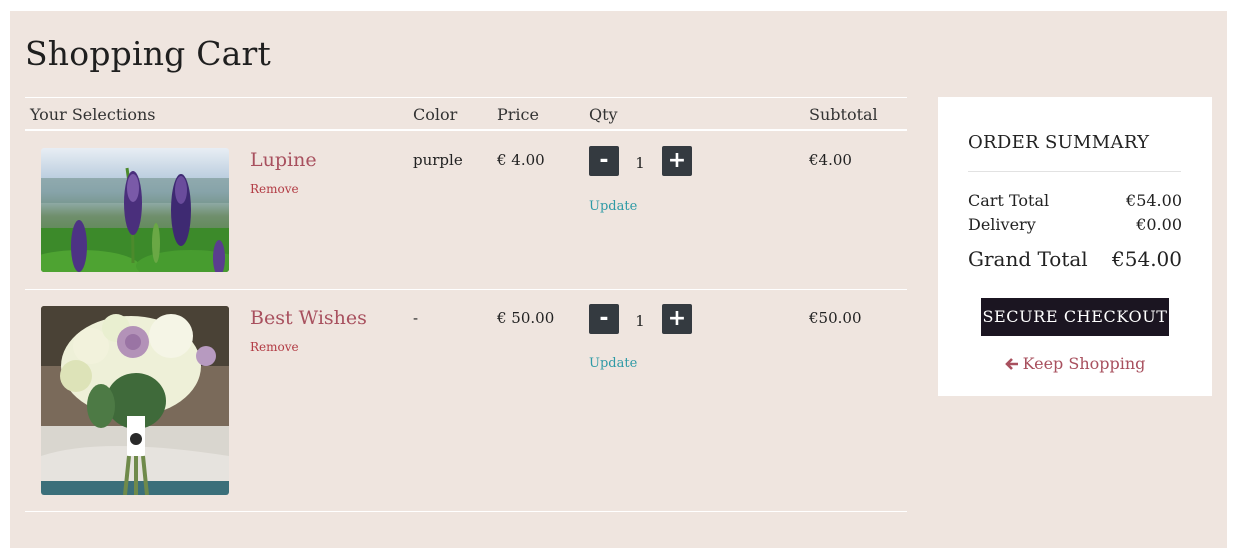 The width and height of the screenshot is (1237, 560). I want to click on remove-link-best-wishes: Remove, so click(274, 347).